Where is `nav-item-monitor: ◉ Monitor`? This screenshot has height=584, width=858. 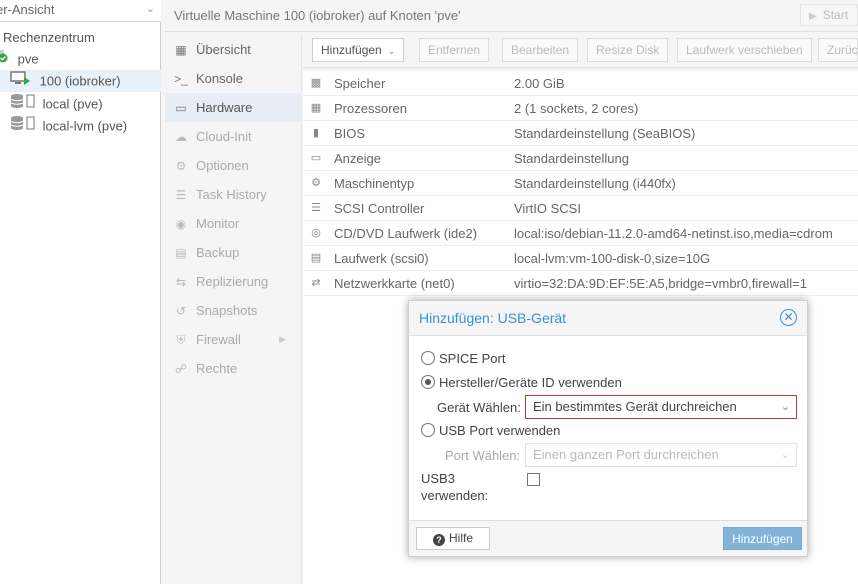 nav-item-monitor: ◉ Monitor is located at coordinates (233, 223).